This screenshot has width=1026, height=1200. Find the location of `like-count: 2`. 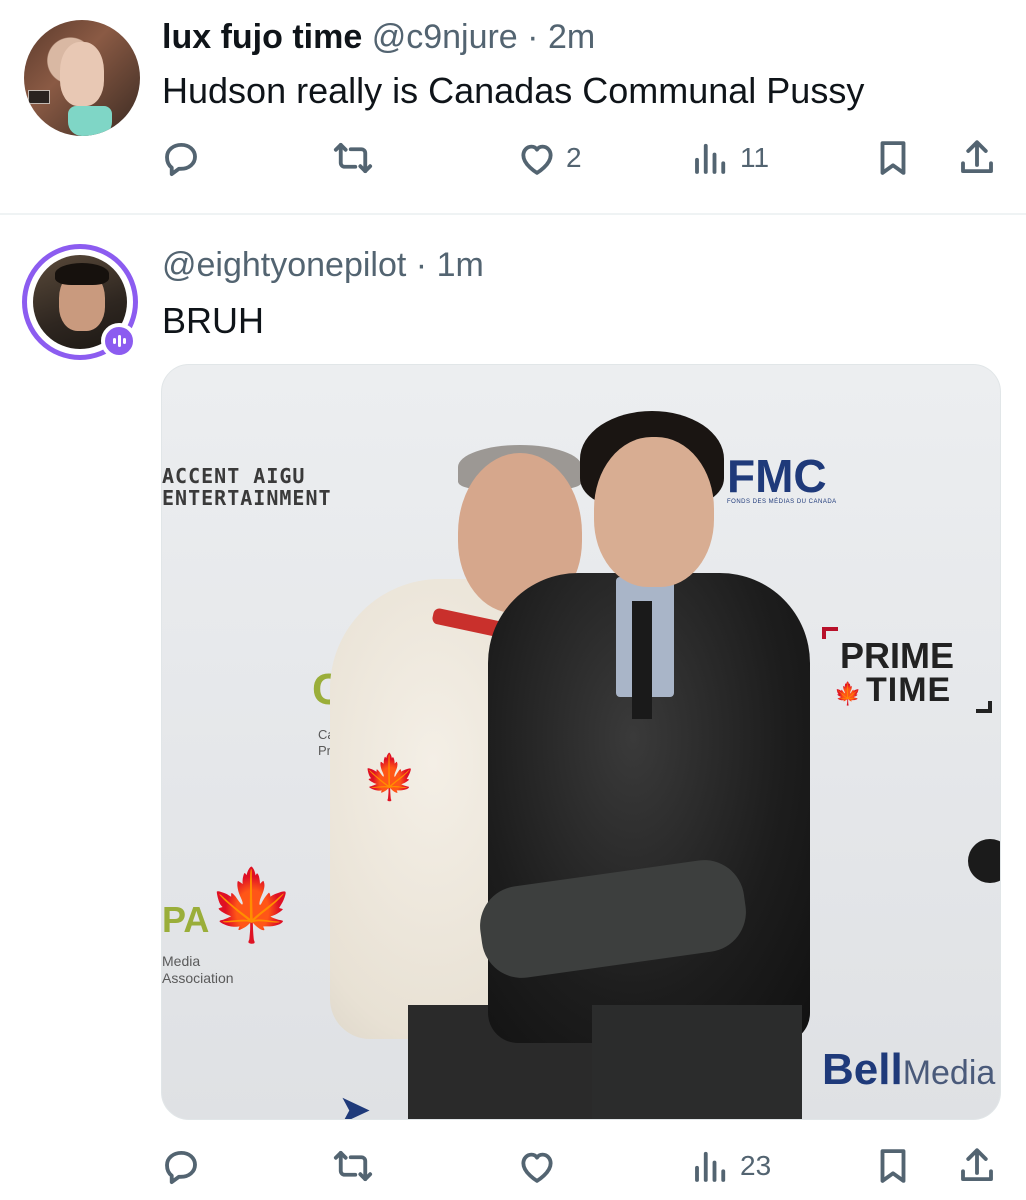

like-count: 2 is located at coordinates (574, 157).